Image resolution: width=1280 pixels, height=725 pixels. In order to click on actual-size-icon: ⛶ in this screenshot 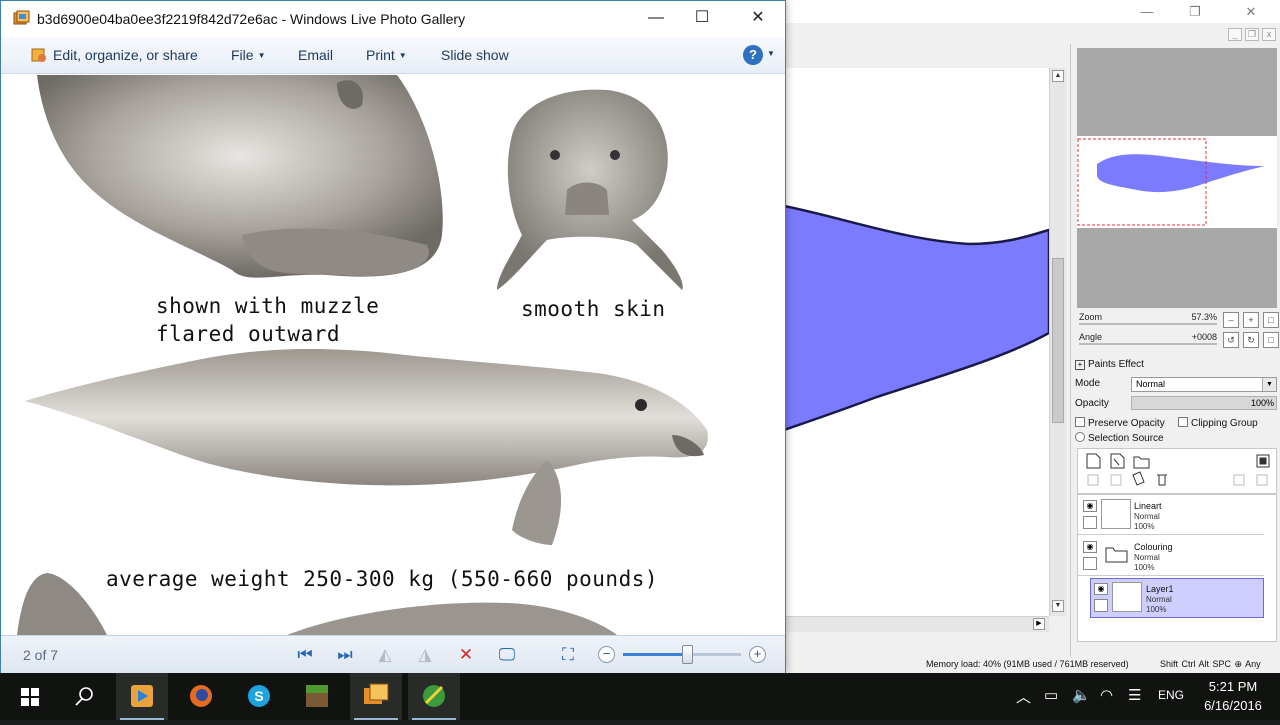, I will do `click(568, 655)`.